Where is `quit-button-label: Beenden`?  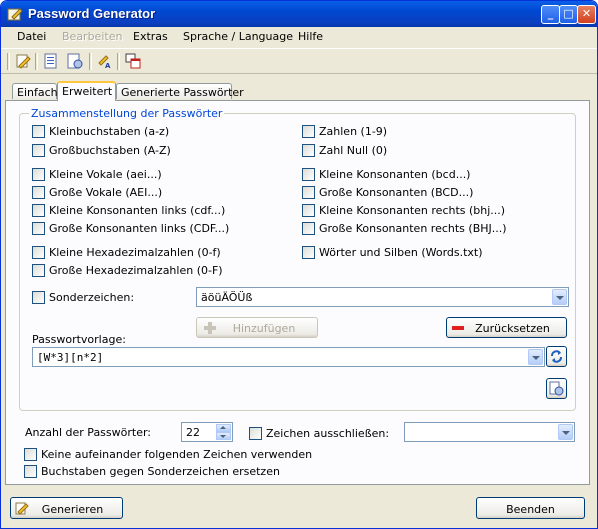 quit-button-label: Beenden is located at coordinates (530, 509).